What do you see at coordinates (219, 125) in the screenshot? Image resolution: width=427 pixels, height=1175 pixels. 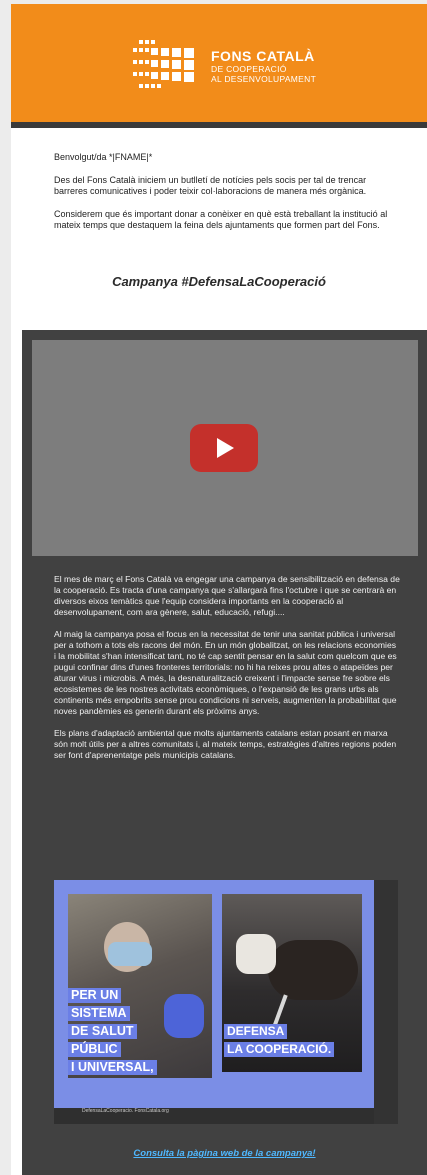 I see `header-divider` at bounding box center [219, 125].